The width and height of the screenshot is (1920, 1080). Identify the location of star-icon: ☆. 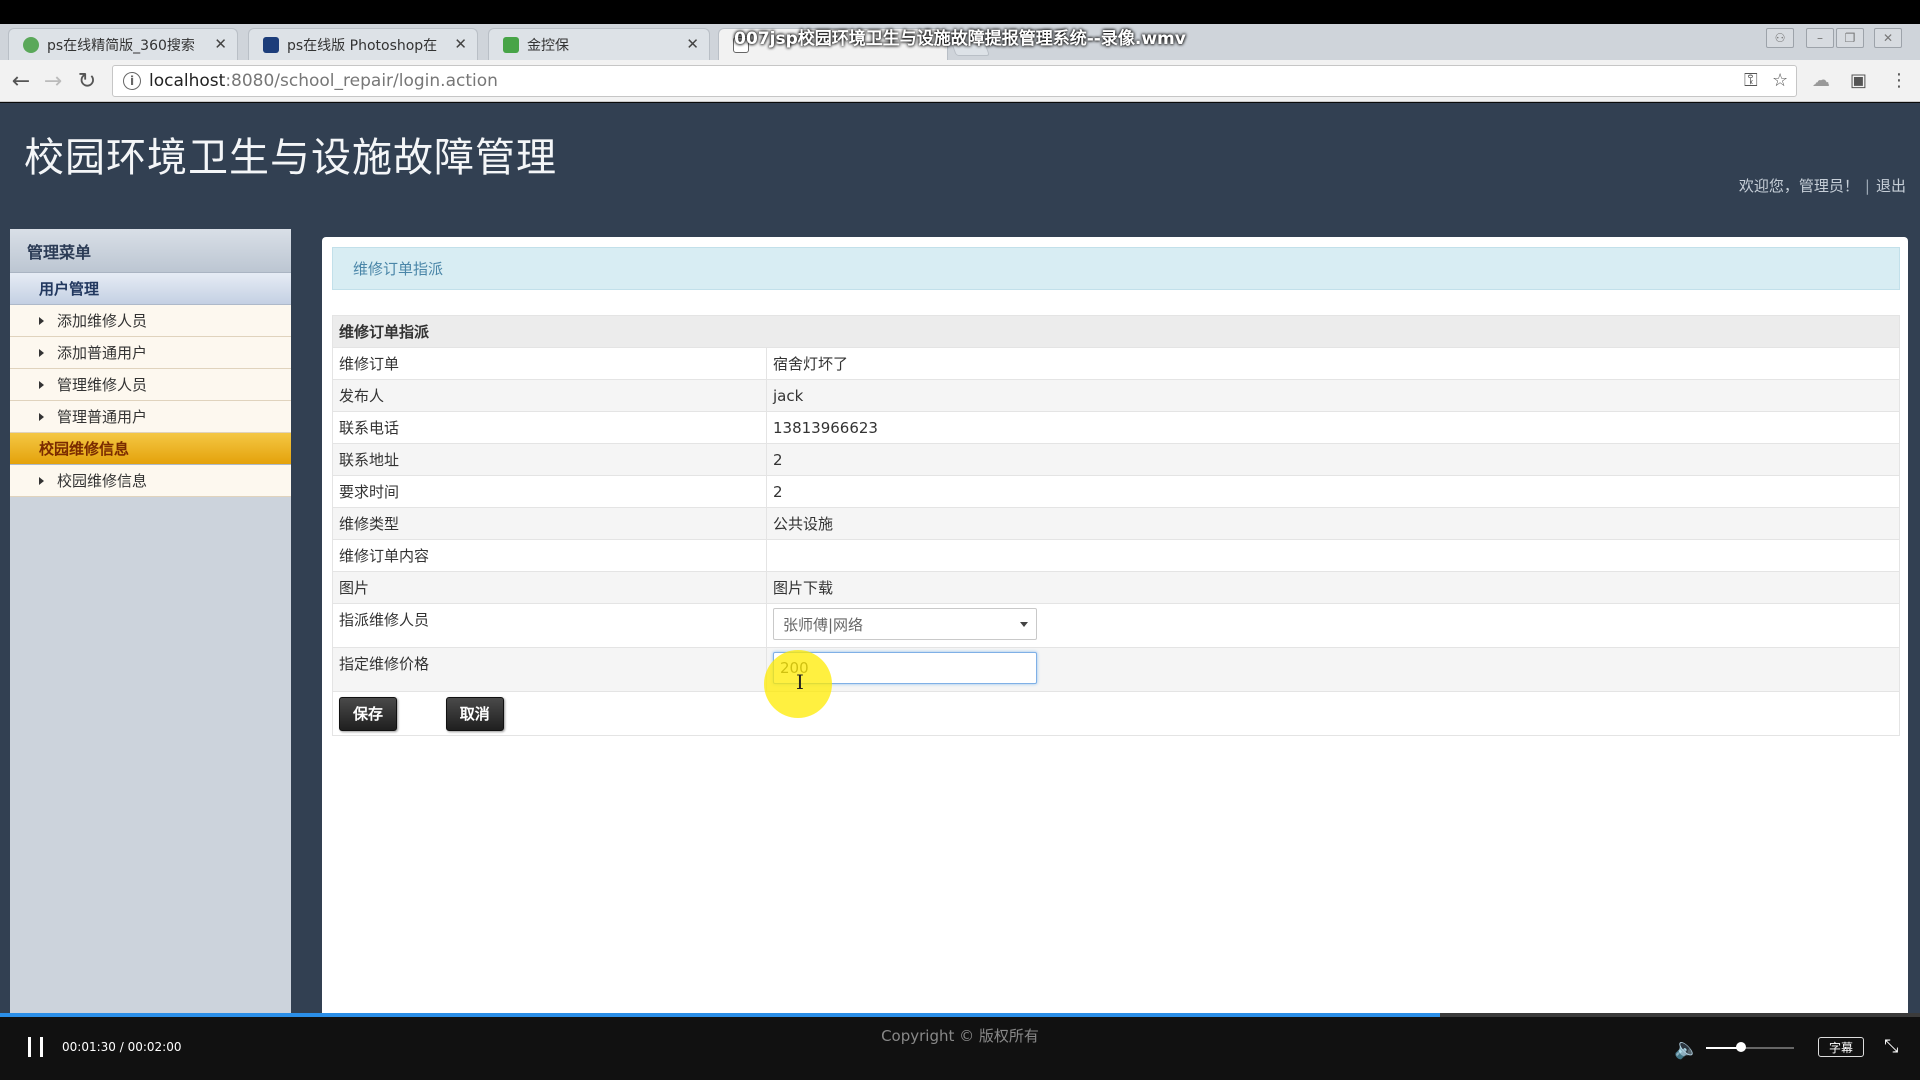
(1780, 80).